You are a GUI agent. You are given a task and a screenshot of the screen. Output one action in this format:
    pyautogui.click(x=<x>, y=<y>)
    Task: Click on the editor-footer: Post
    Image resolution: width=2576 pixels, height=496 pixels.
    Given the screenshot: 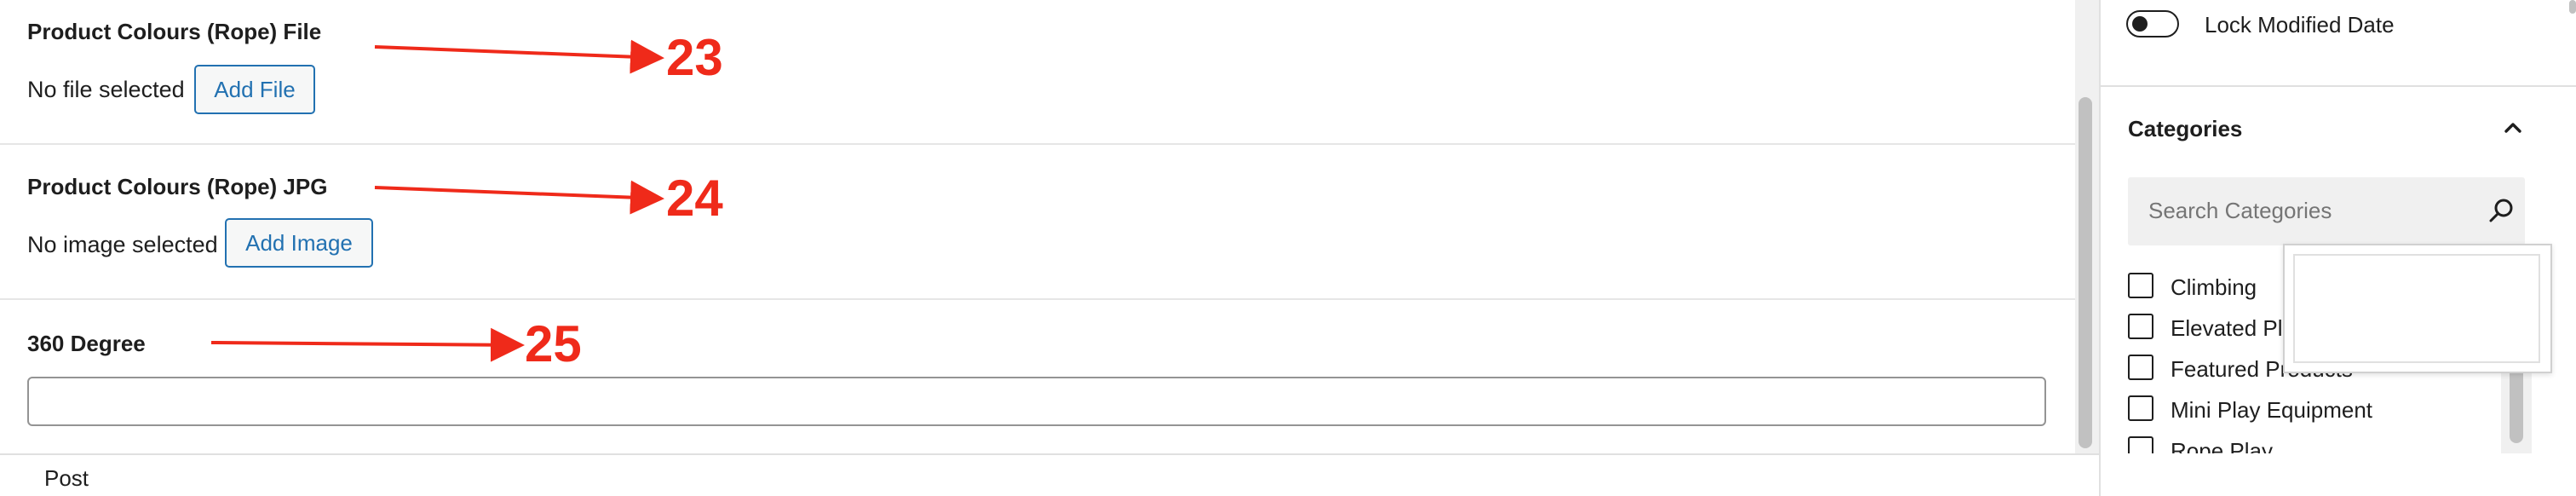 What is the action you would take?
    pyautogui.click(x=1050, y=474)
    